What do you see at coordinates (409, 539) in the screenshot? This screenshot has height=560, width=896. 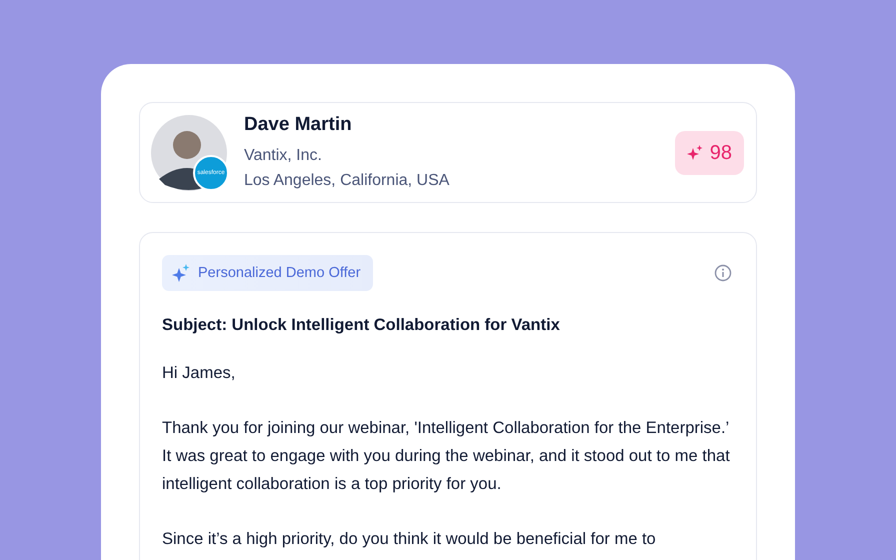 I see `email-paragraph: Since it’s a high priority, do you think it would be beneficial for me to` at bounding box center [409, 539].